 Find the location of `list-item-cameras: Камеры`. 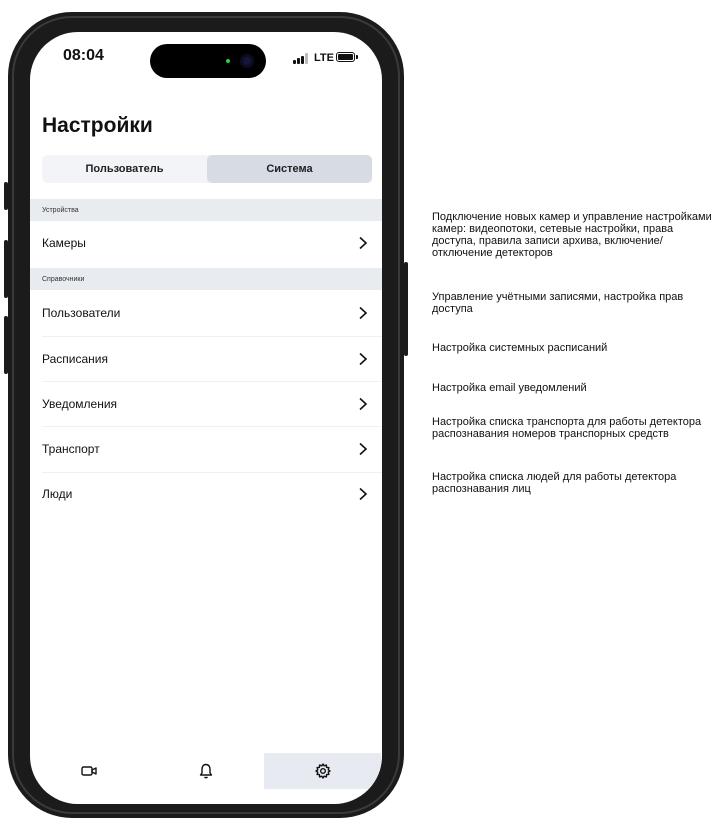

list-item-cameras: Камеры is located at coordinates (206, 243).